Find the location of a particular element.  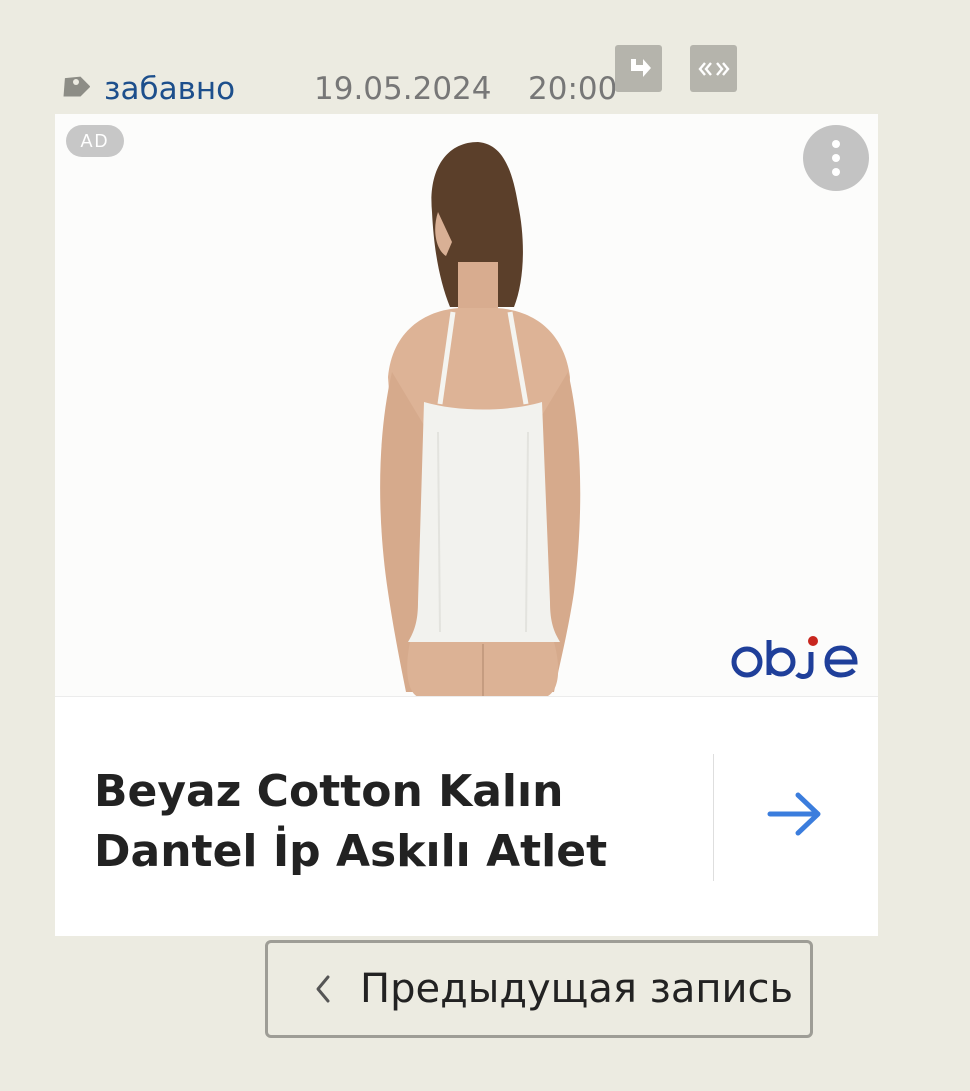

more-vertical-icon is located at coordinates (836, 158).